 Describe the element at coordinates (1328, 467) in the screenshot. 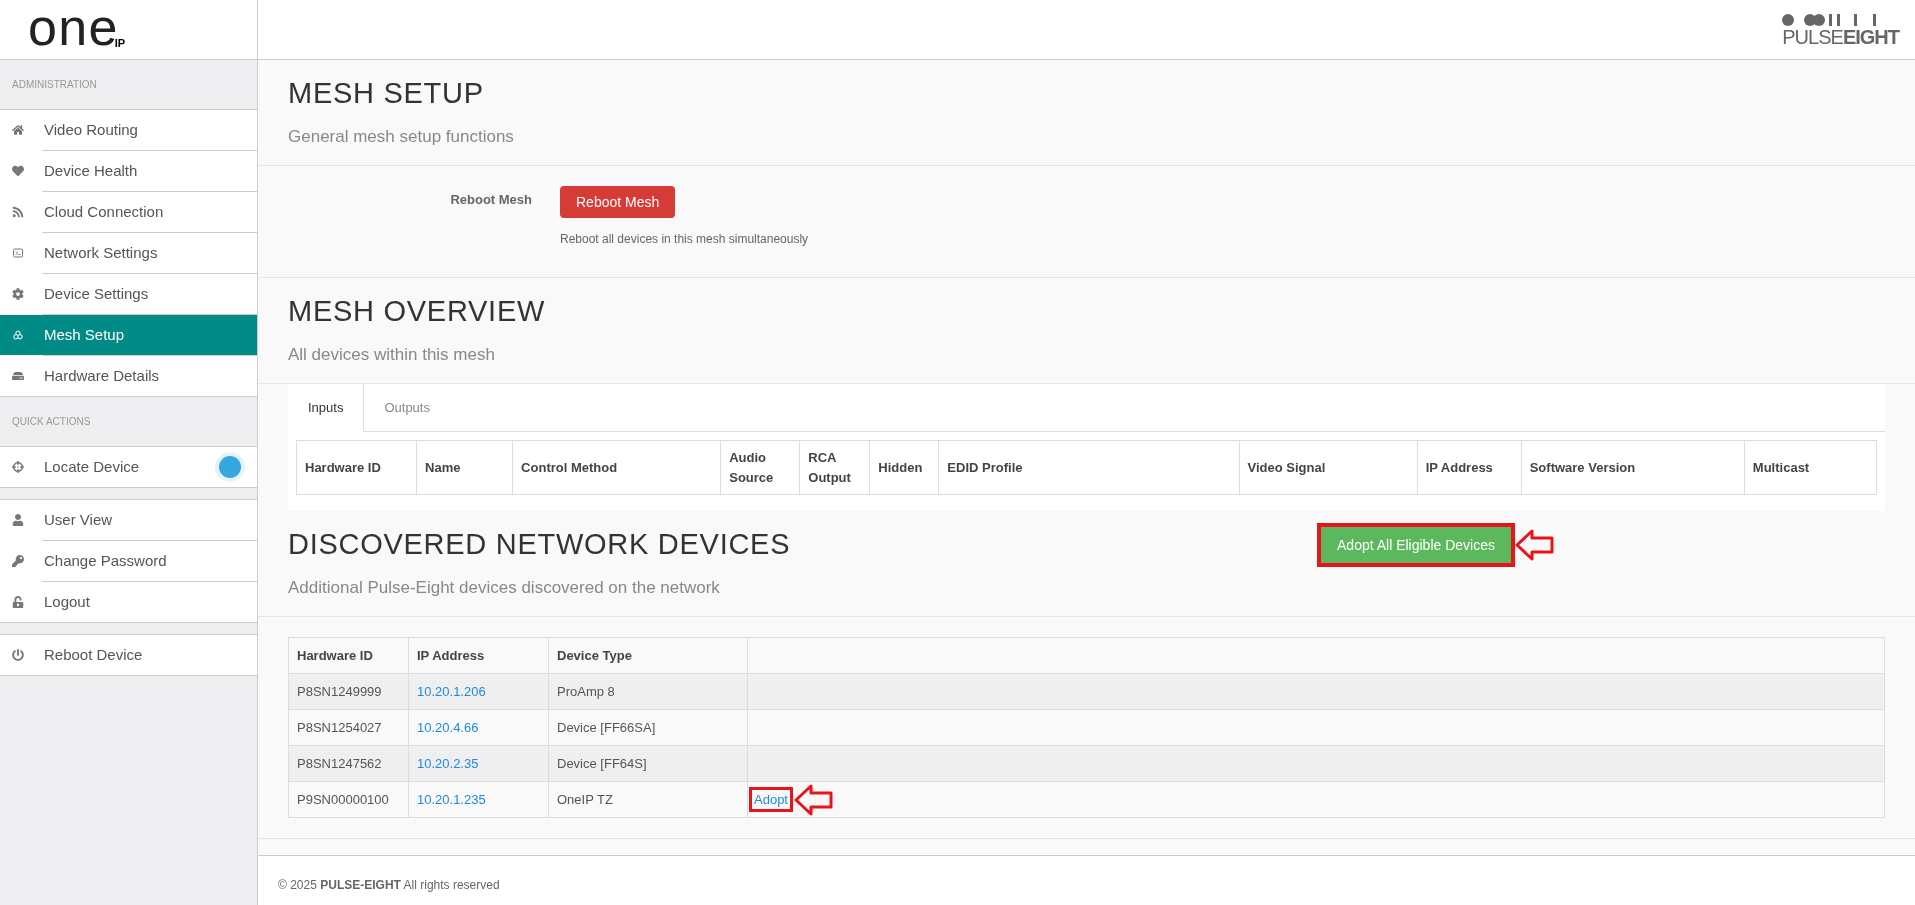

I see `column-header: Video Signal` at that location.